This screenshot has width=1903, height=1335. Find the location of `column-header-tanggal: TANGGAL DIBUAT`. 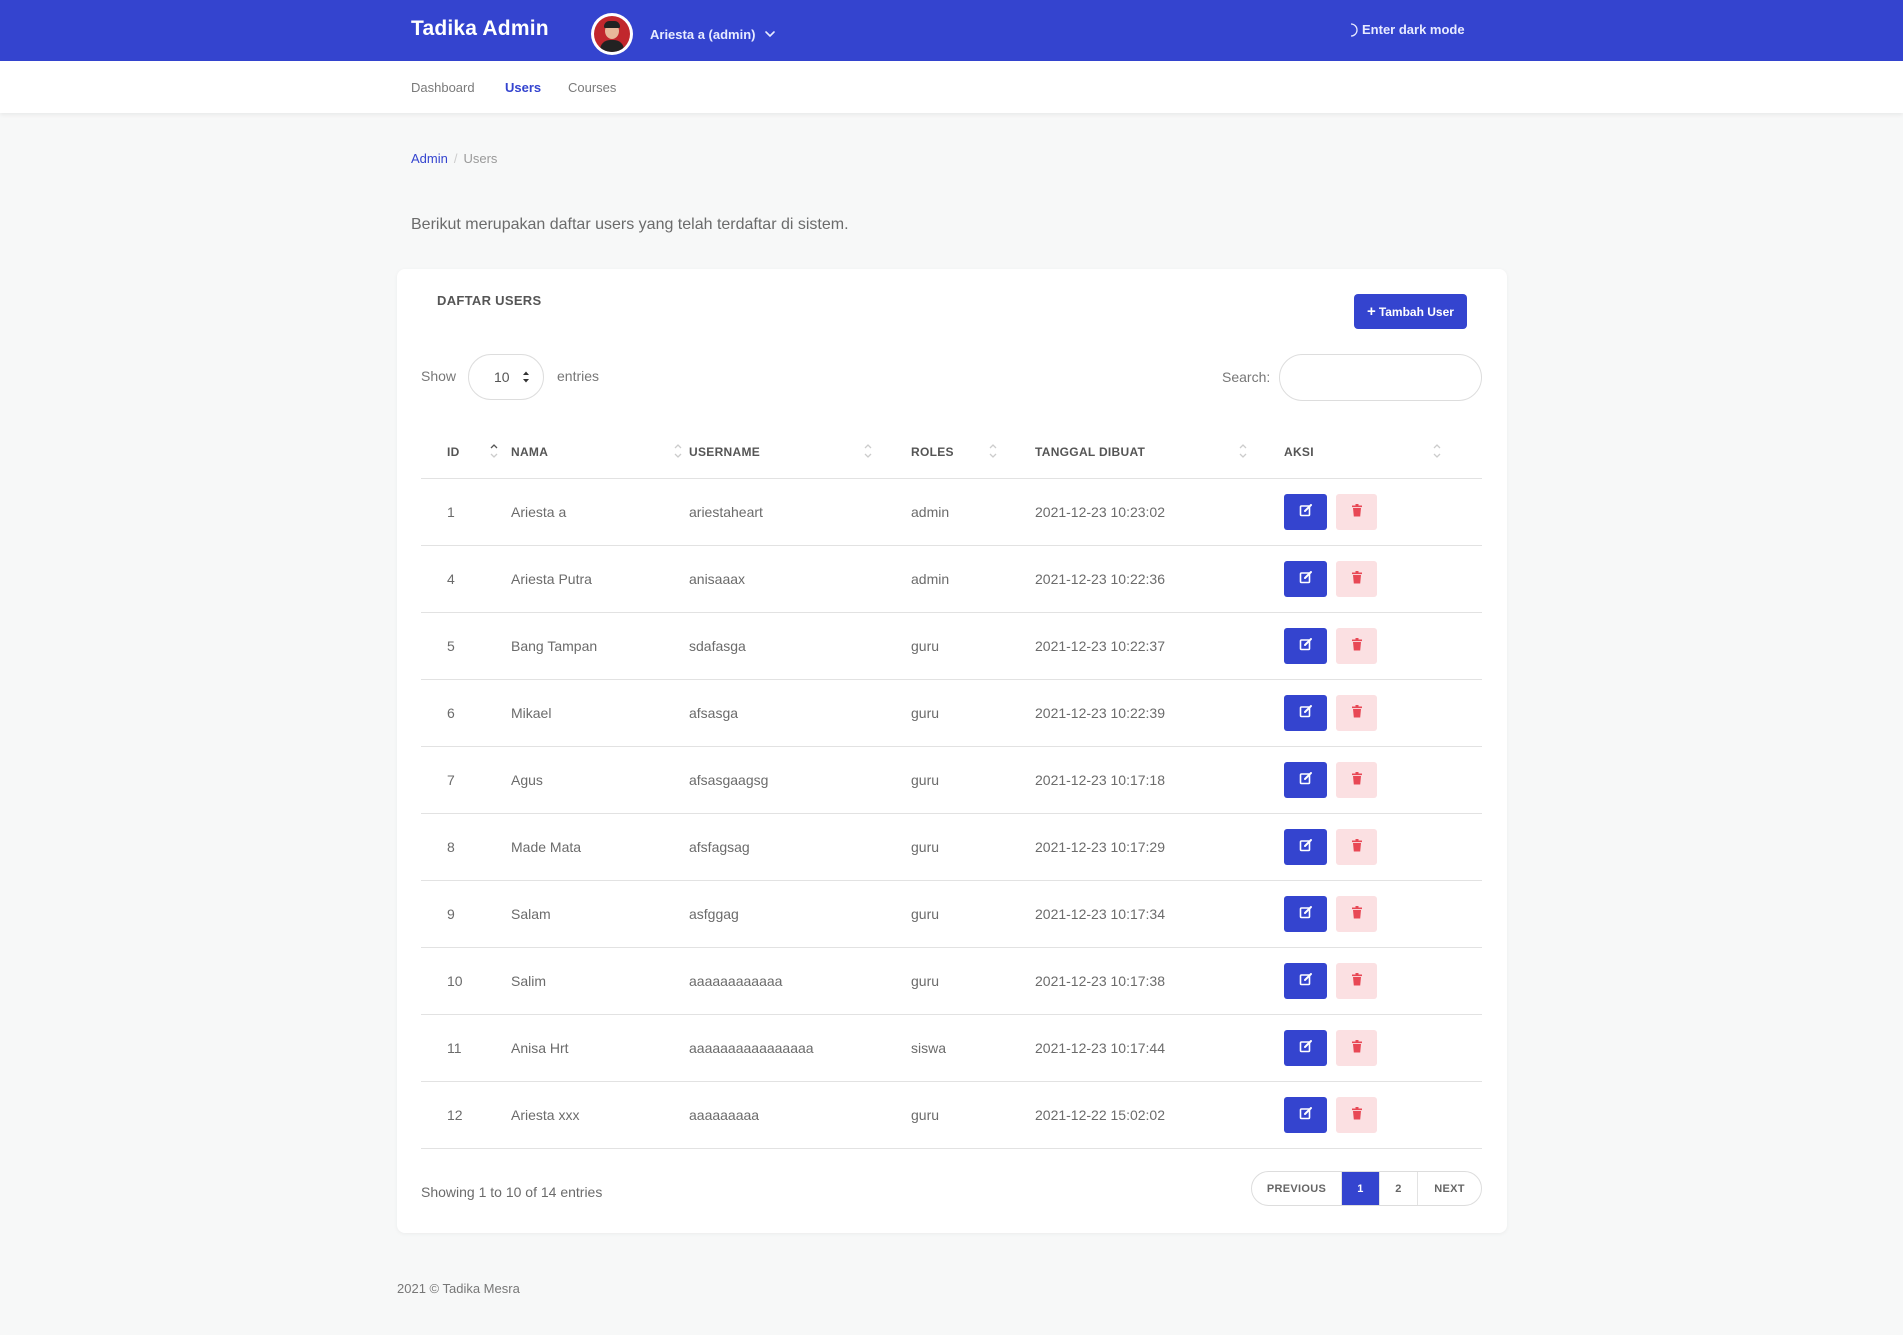

column-header-tanggal: TANGGAL DIBUAT is located at coordinates (1159, 453).